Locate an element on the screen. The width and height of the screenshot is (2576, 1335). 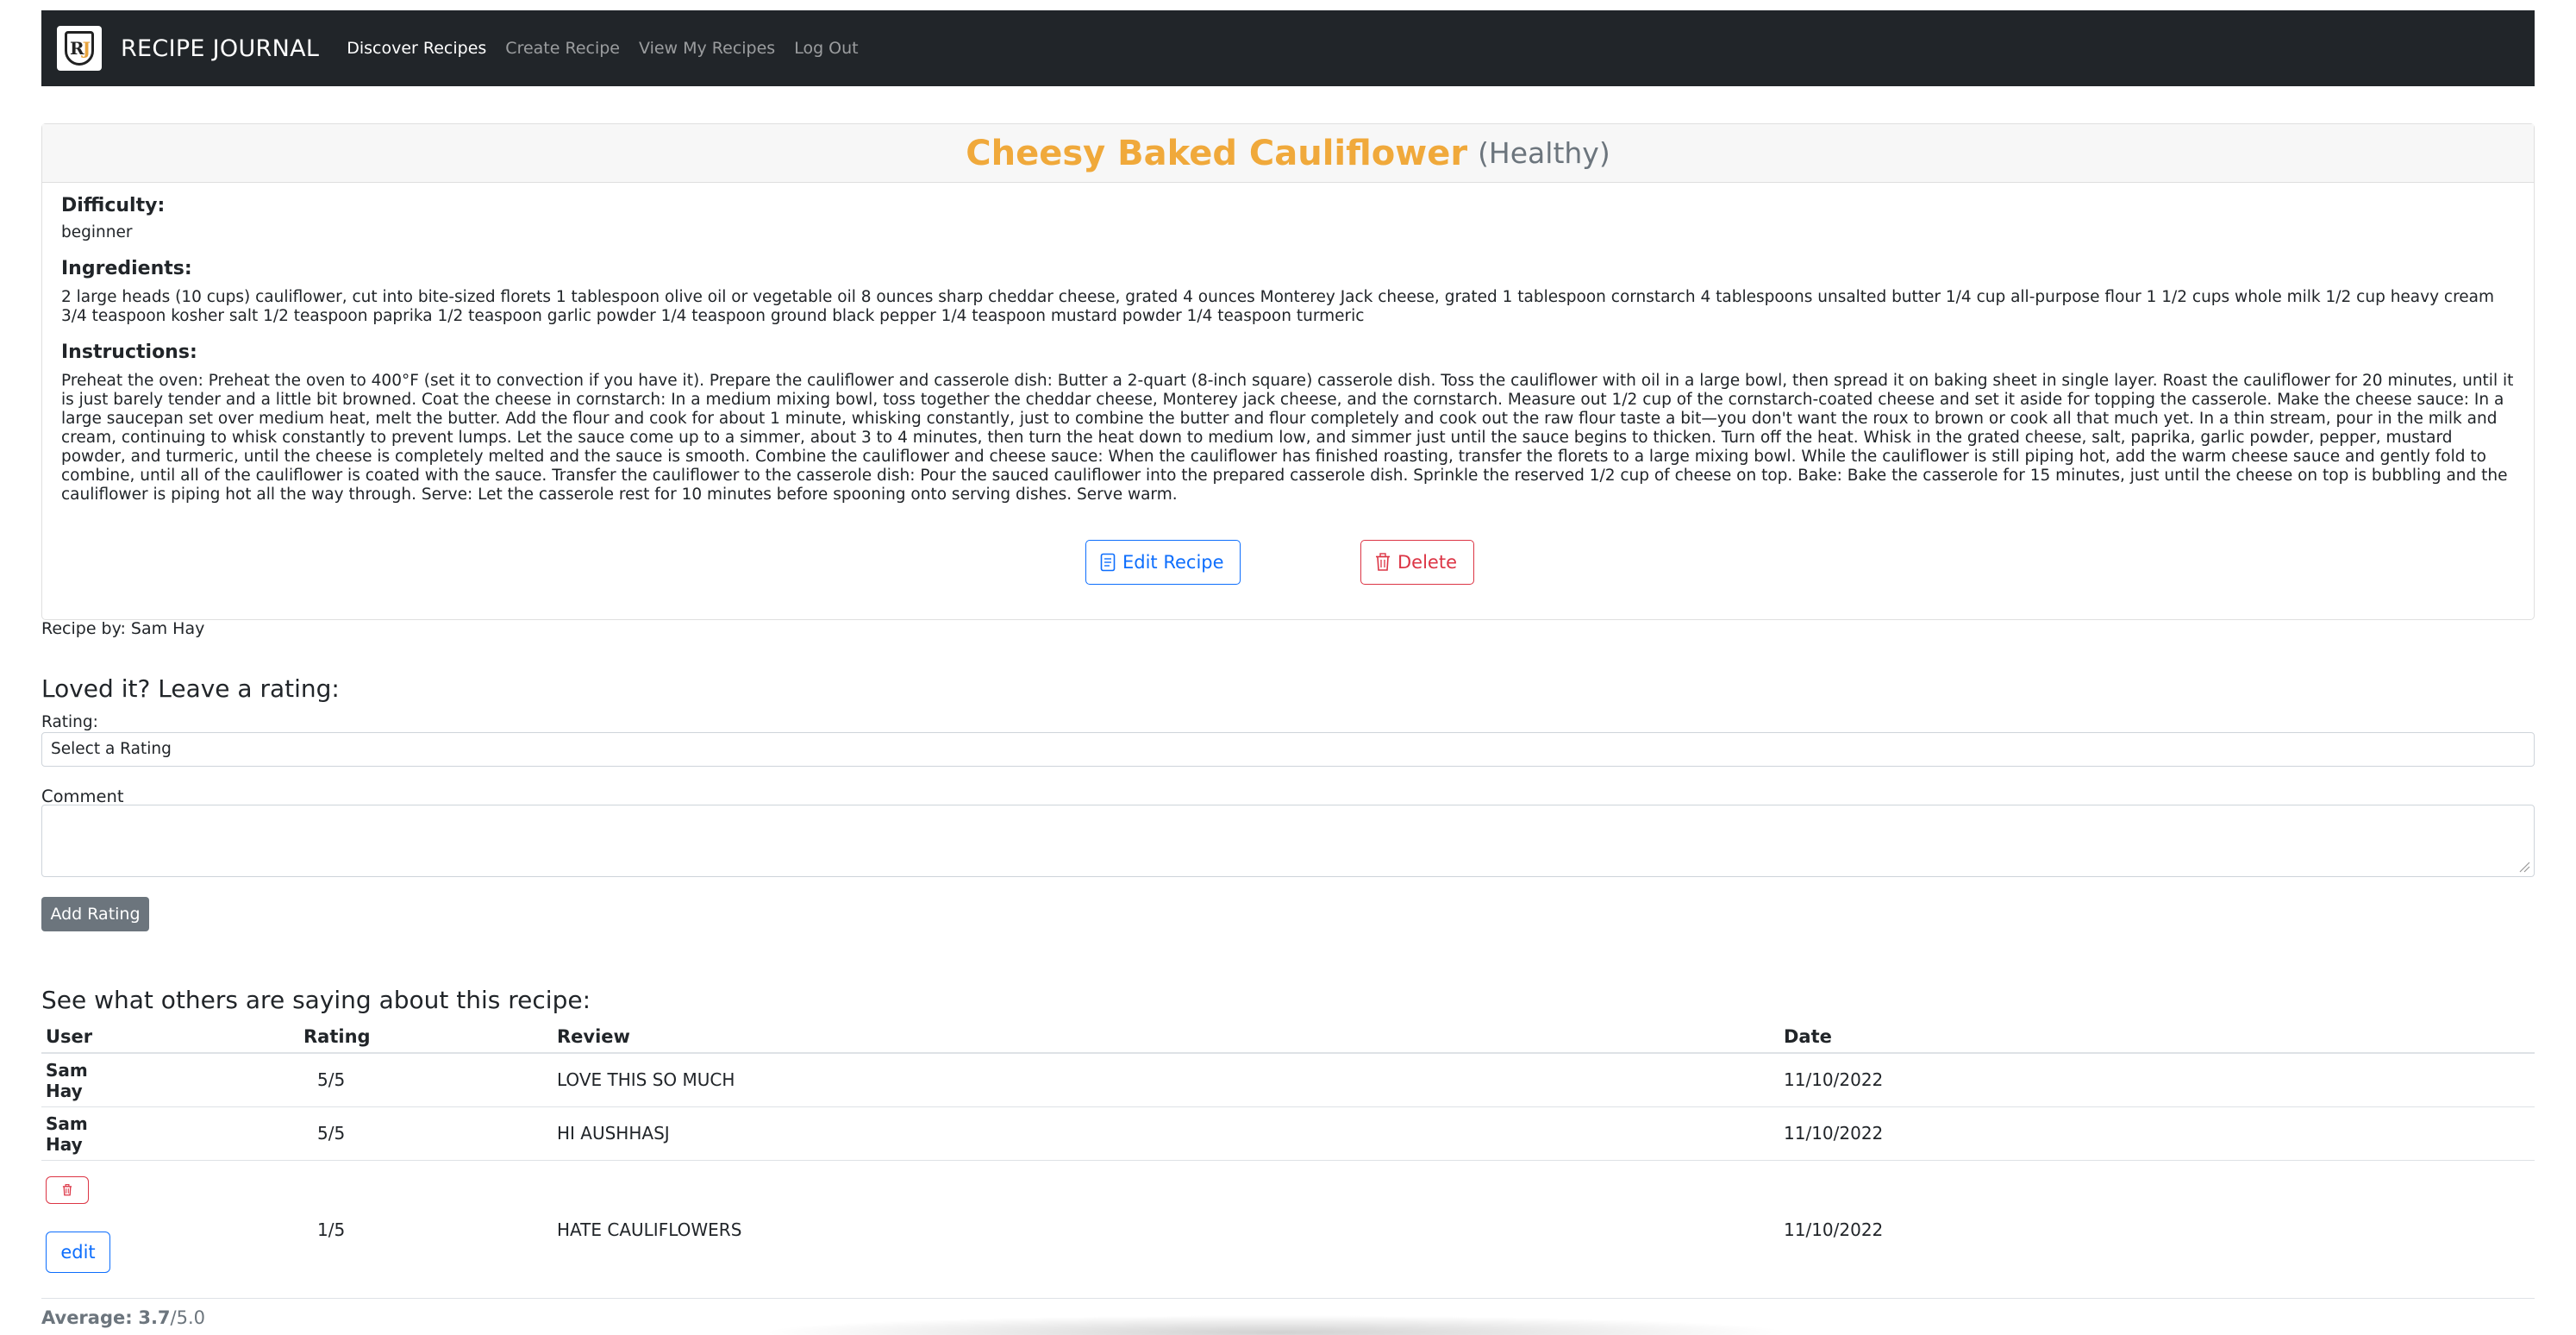
rating-select: Select a Rating is located at coordinates (1288, 749).